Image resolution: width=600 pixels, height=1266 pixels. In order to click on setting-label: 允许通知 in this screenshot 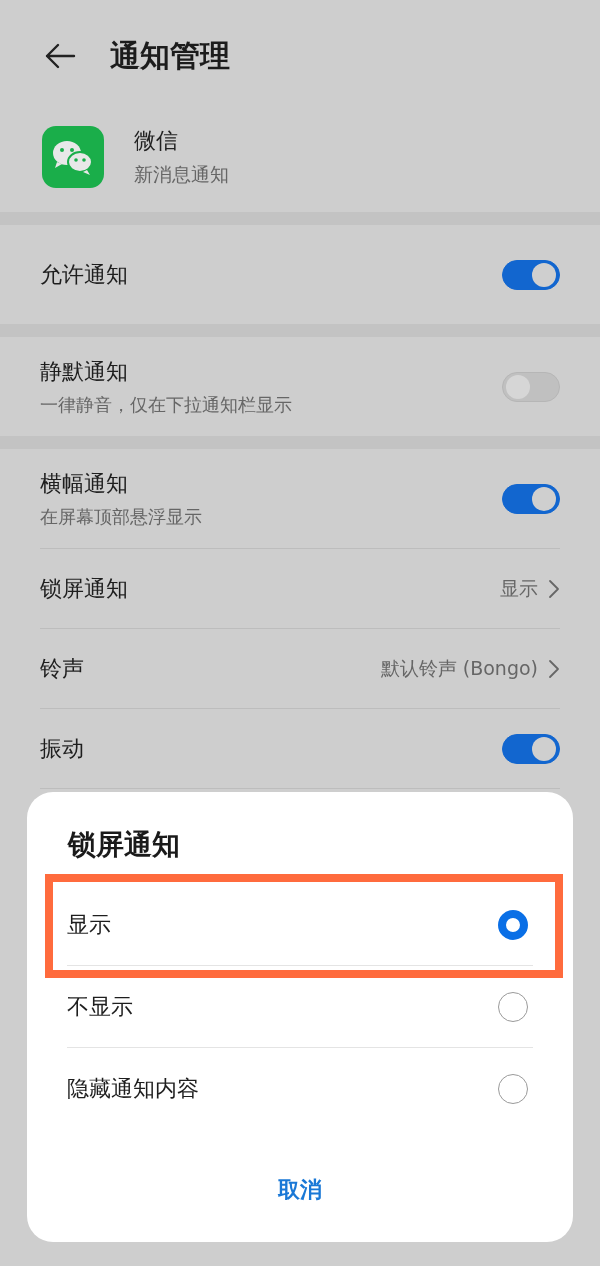, I will do `click(84, 274)`.